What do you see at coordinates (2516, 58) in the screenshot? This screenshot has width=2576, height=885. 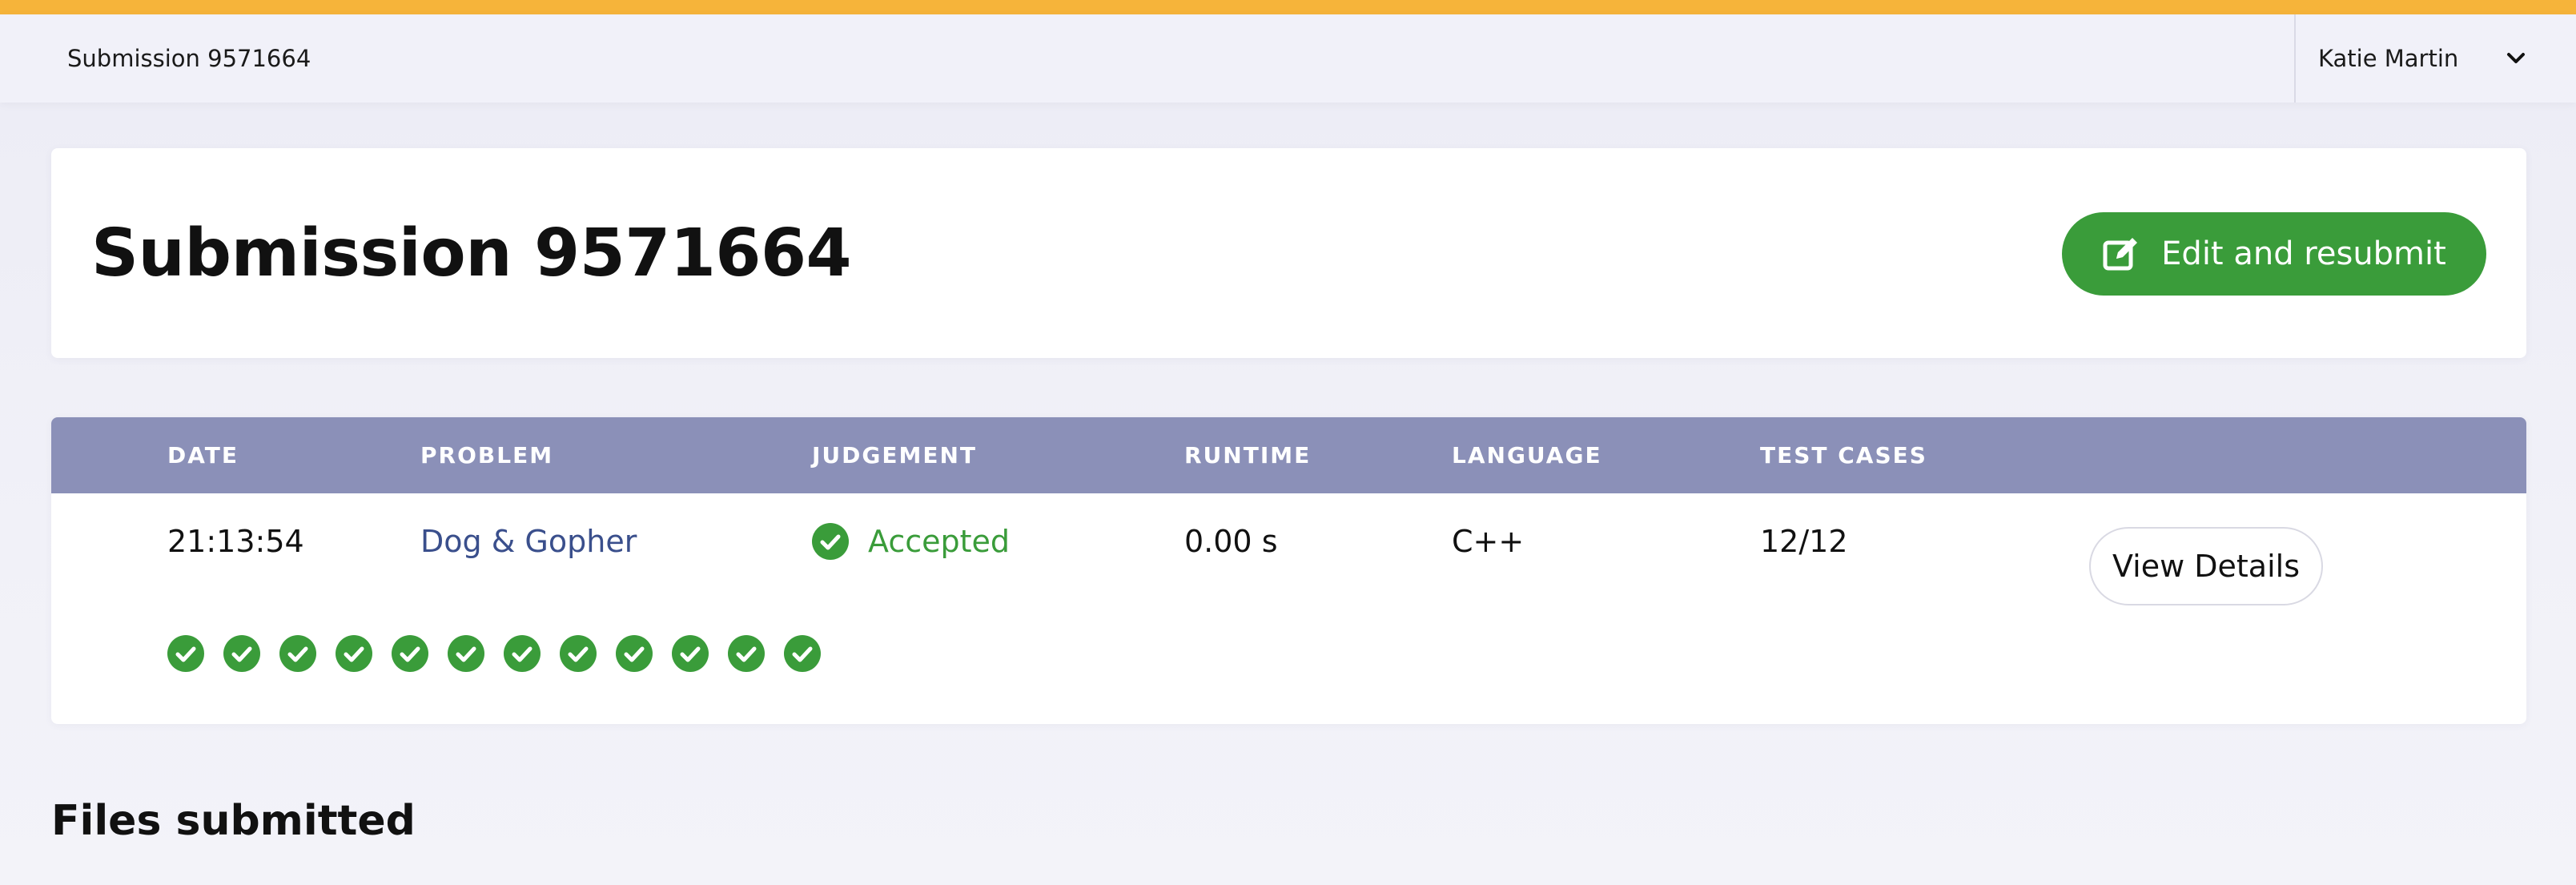 I see `chevron-down-icon` at bounding box center [2516, 58].